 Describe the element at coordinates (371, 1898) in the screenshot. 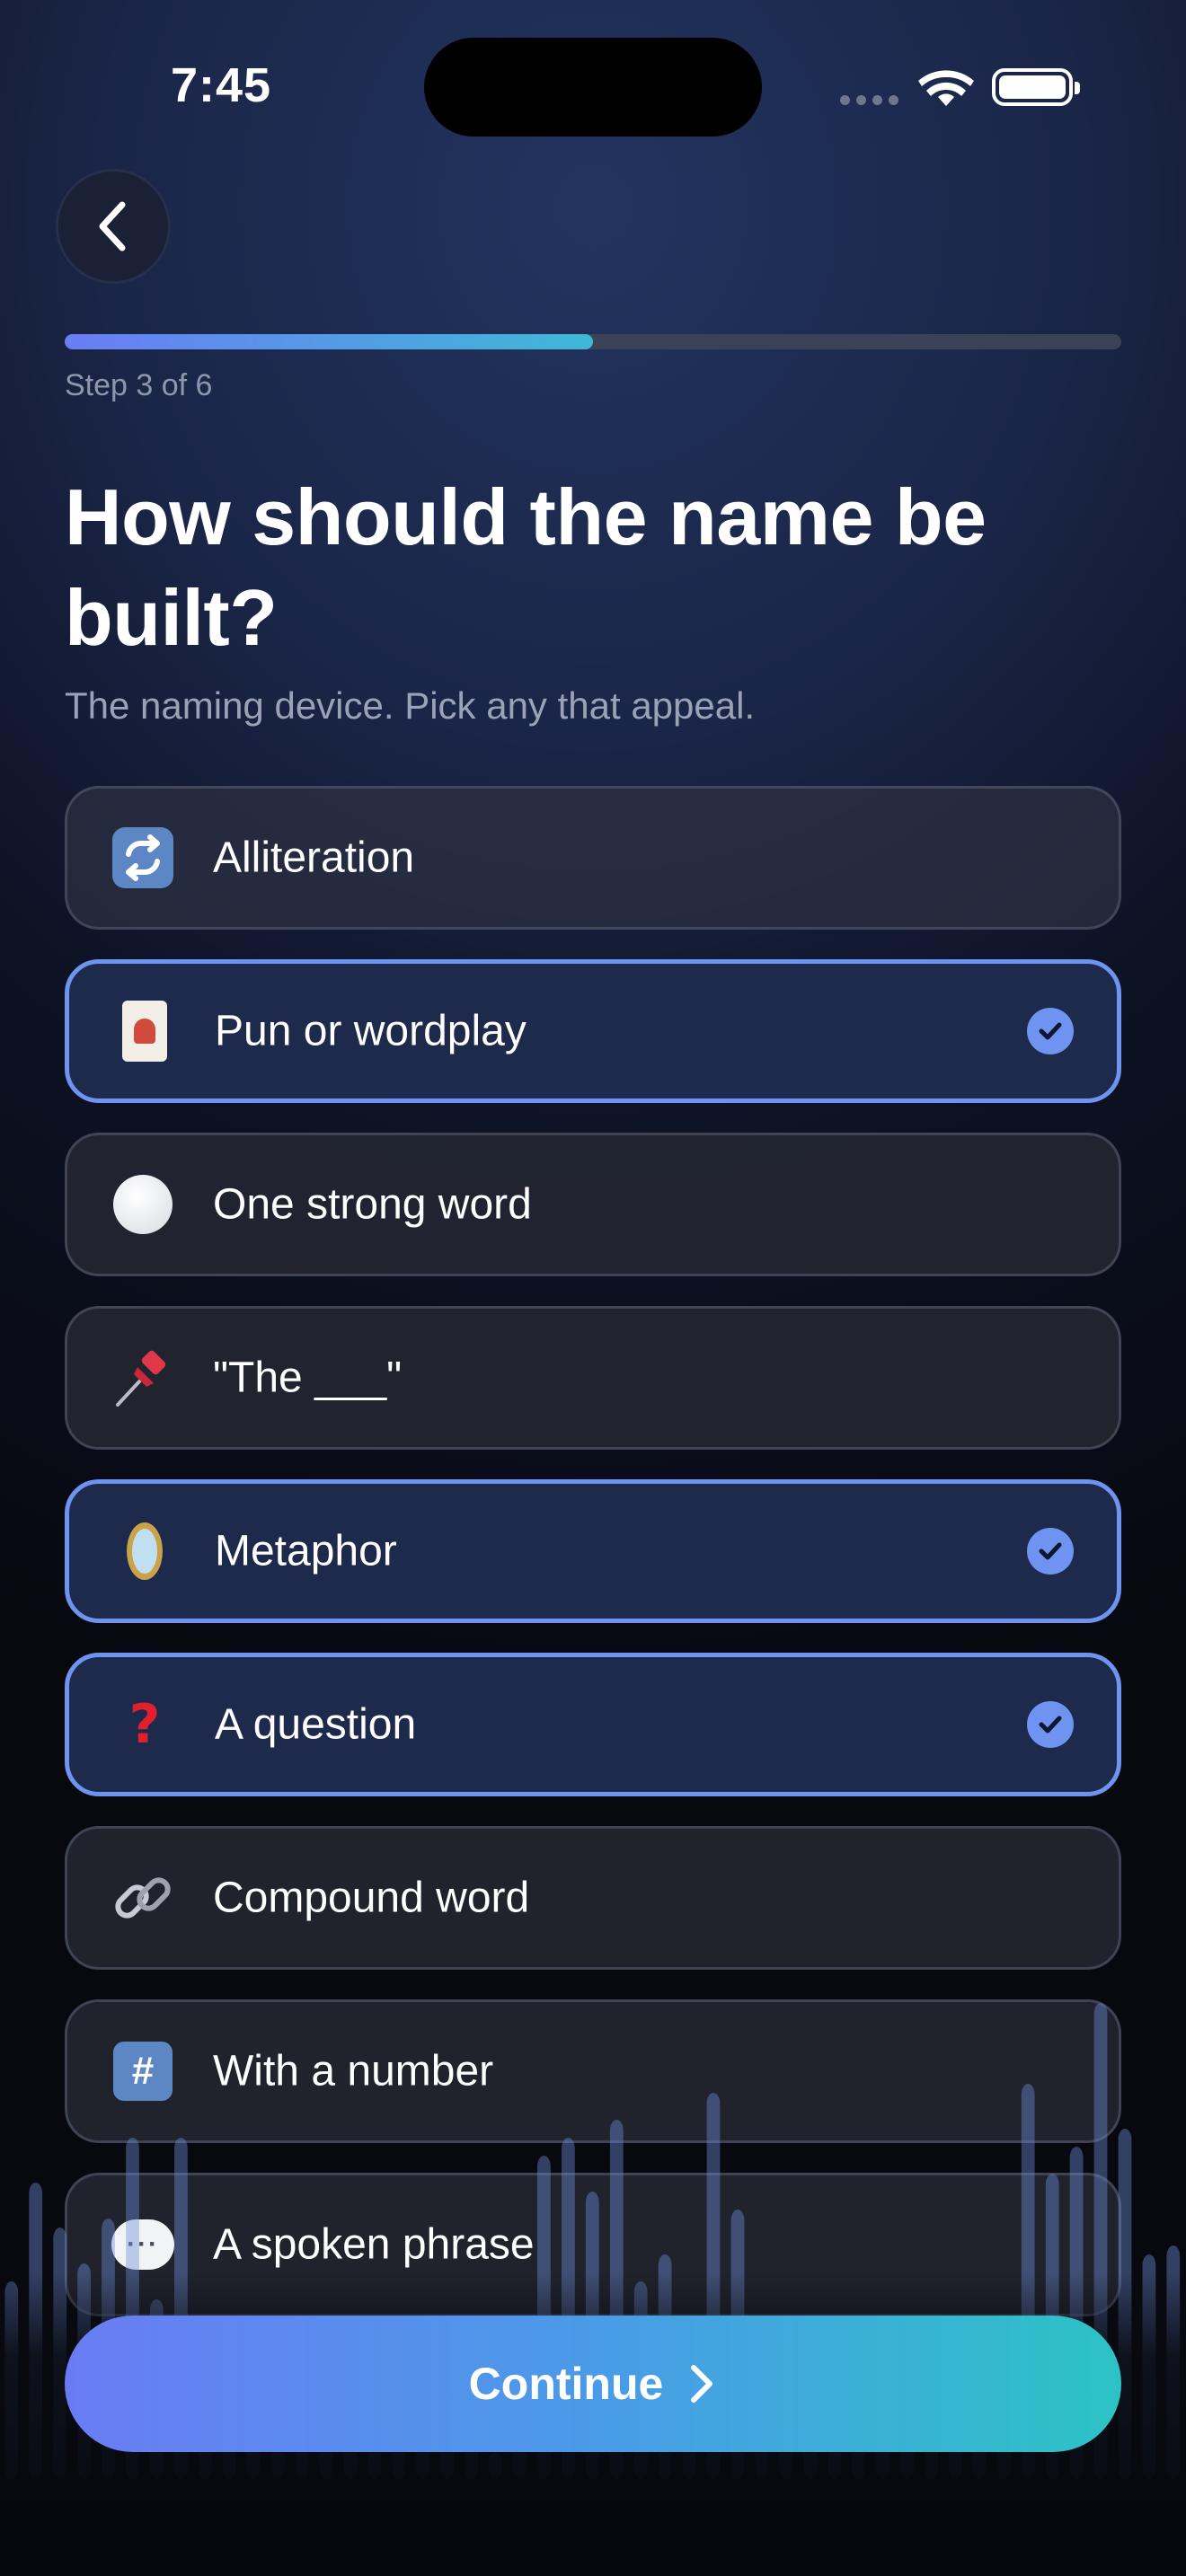

I see `option-label: Compound word` at that location.